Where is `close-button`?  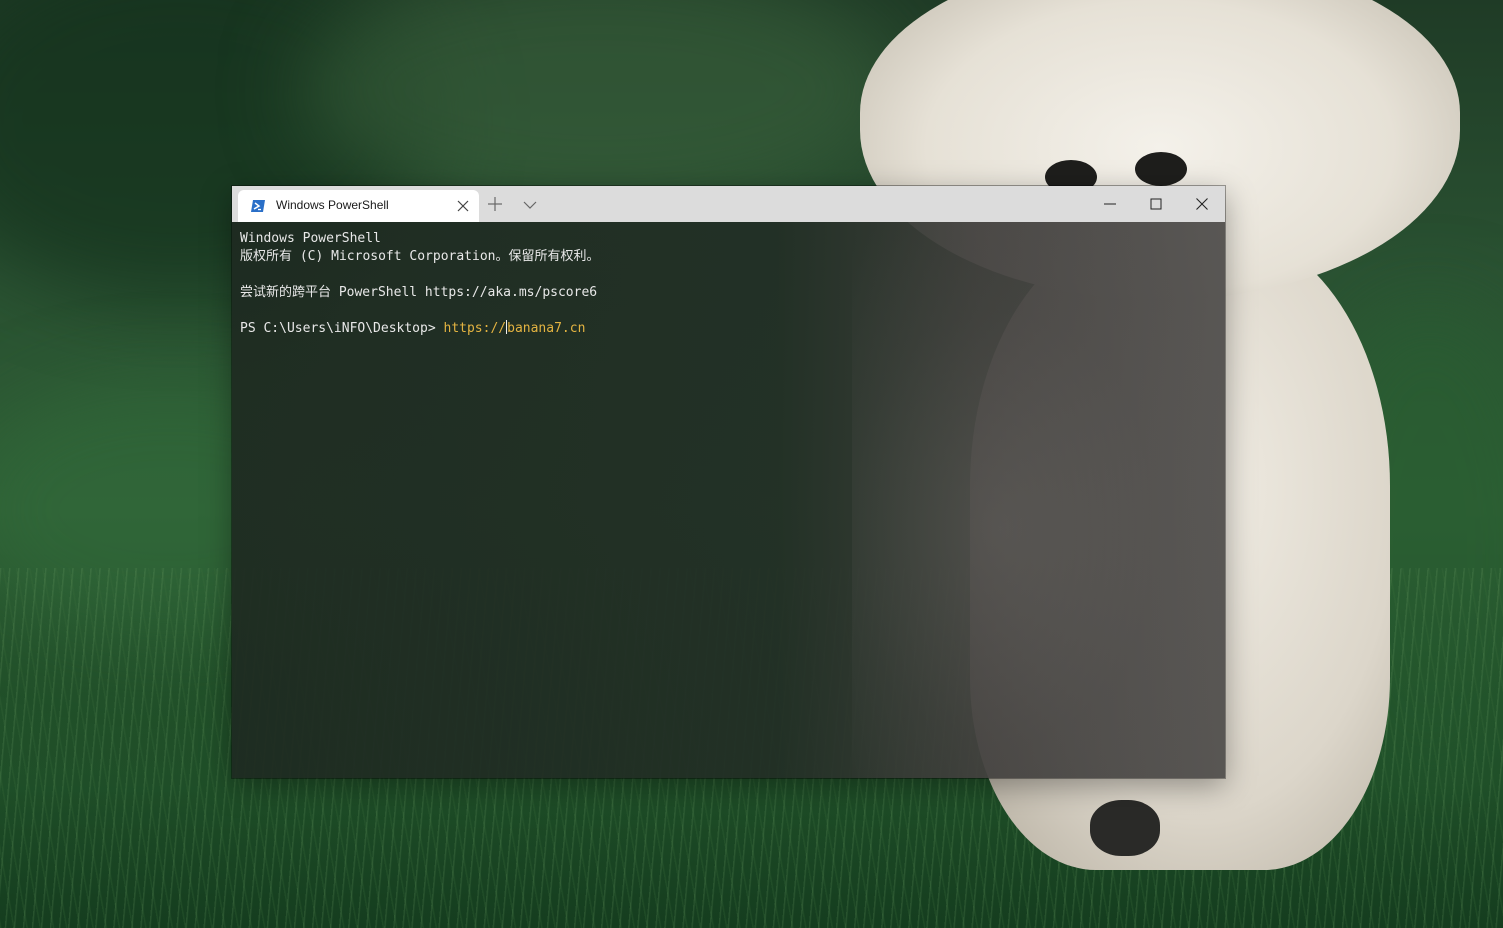 close-button is located at coordinates (1202, 204).